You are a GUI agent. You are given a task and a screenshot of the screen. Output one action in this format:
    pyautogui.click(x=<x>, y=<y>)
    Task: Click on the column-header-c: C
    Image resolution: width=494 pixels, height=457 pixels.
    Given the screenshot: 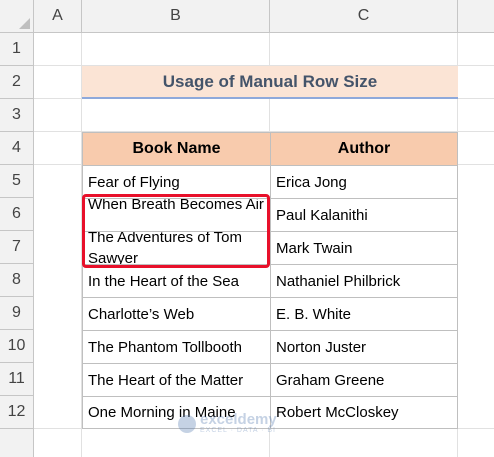 What is the action you would take?
    pyautogui.click(x=364, y=16)
    